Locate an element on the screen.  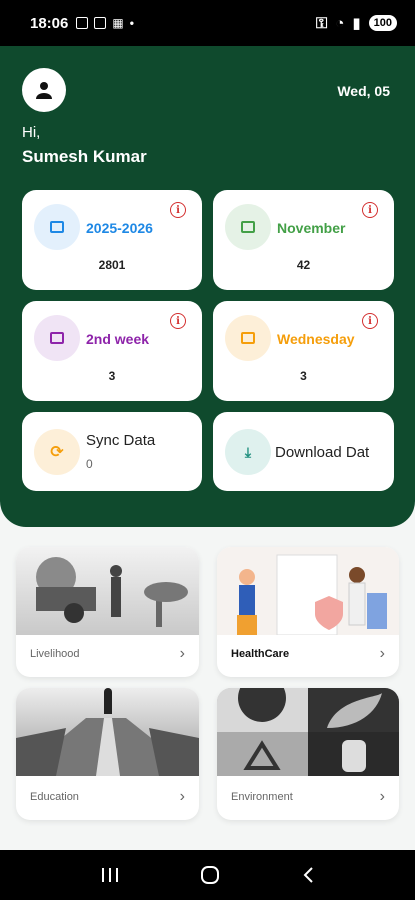
grid-icon: ▦ is located at coordinates (118, 23).